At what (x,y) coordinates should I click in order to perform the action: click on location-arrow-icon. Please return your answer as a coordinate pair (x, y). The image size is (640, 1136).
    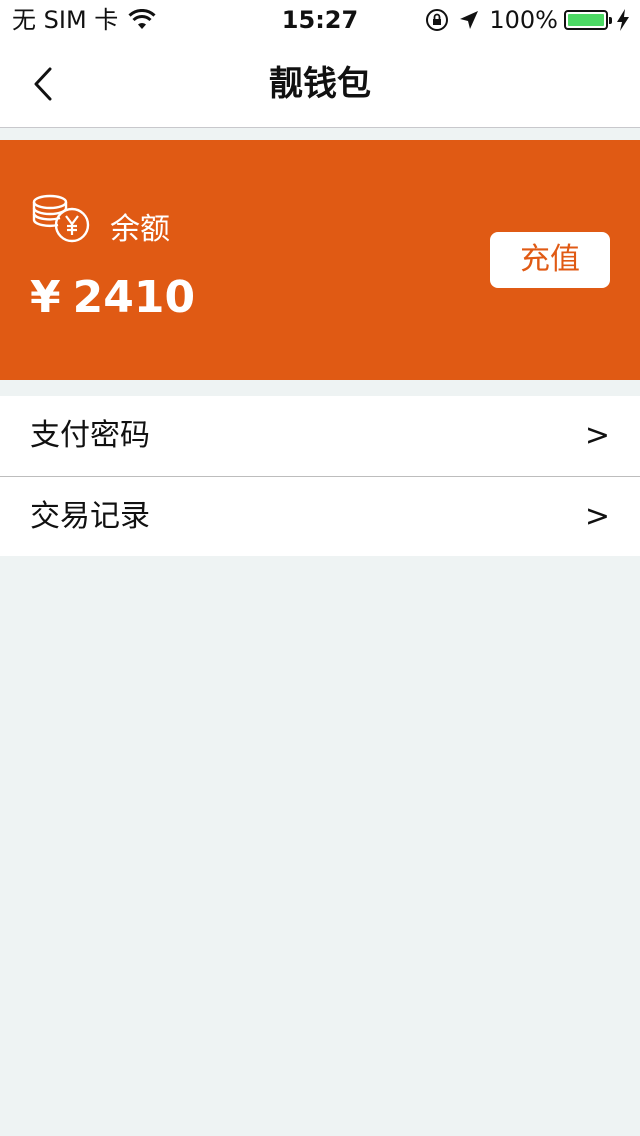
    Looking at the image, I should click on (469, 20).